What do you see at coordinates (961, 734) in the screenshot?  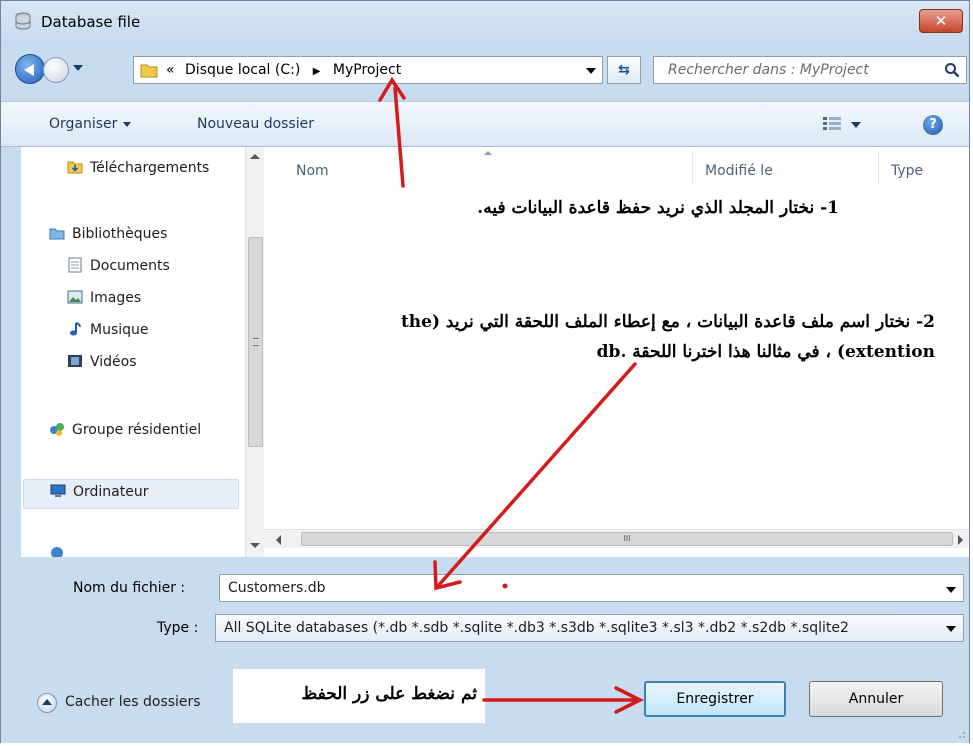 I see `resize-grip-icon` at bounding box center [961, 734].